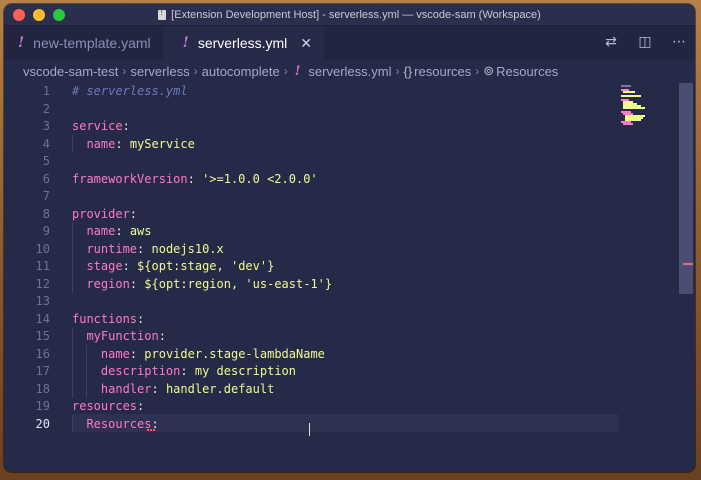  What do you see at coordinates (489, 70) in the screenshot?
I see `property-symbol-icon: ⊚` at bounding box center [489, 70].